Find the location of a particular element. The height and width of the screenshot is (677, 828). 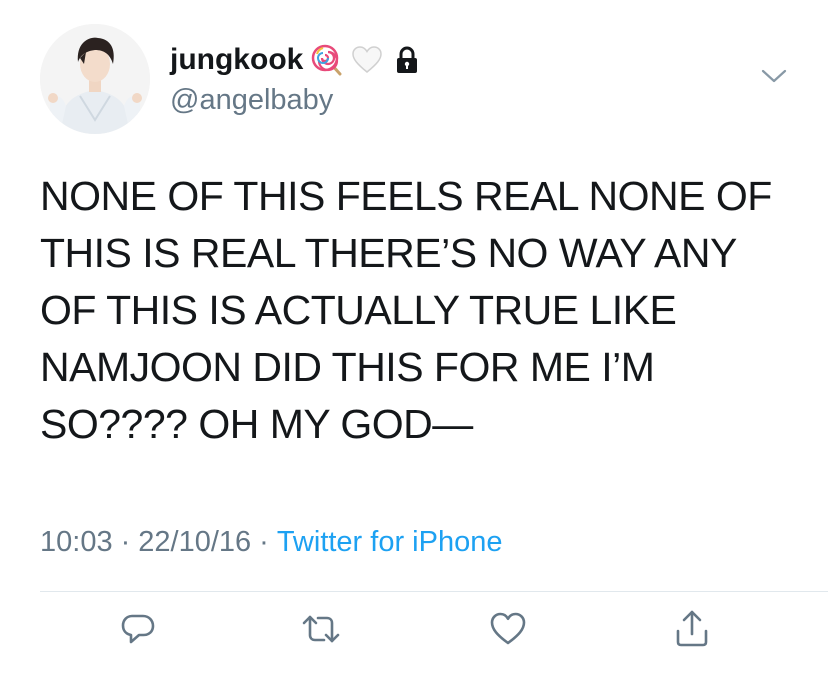

retweet-button is located at coordinates (321, 631).